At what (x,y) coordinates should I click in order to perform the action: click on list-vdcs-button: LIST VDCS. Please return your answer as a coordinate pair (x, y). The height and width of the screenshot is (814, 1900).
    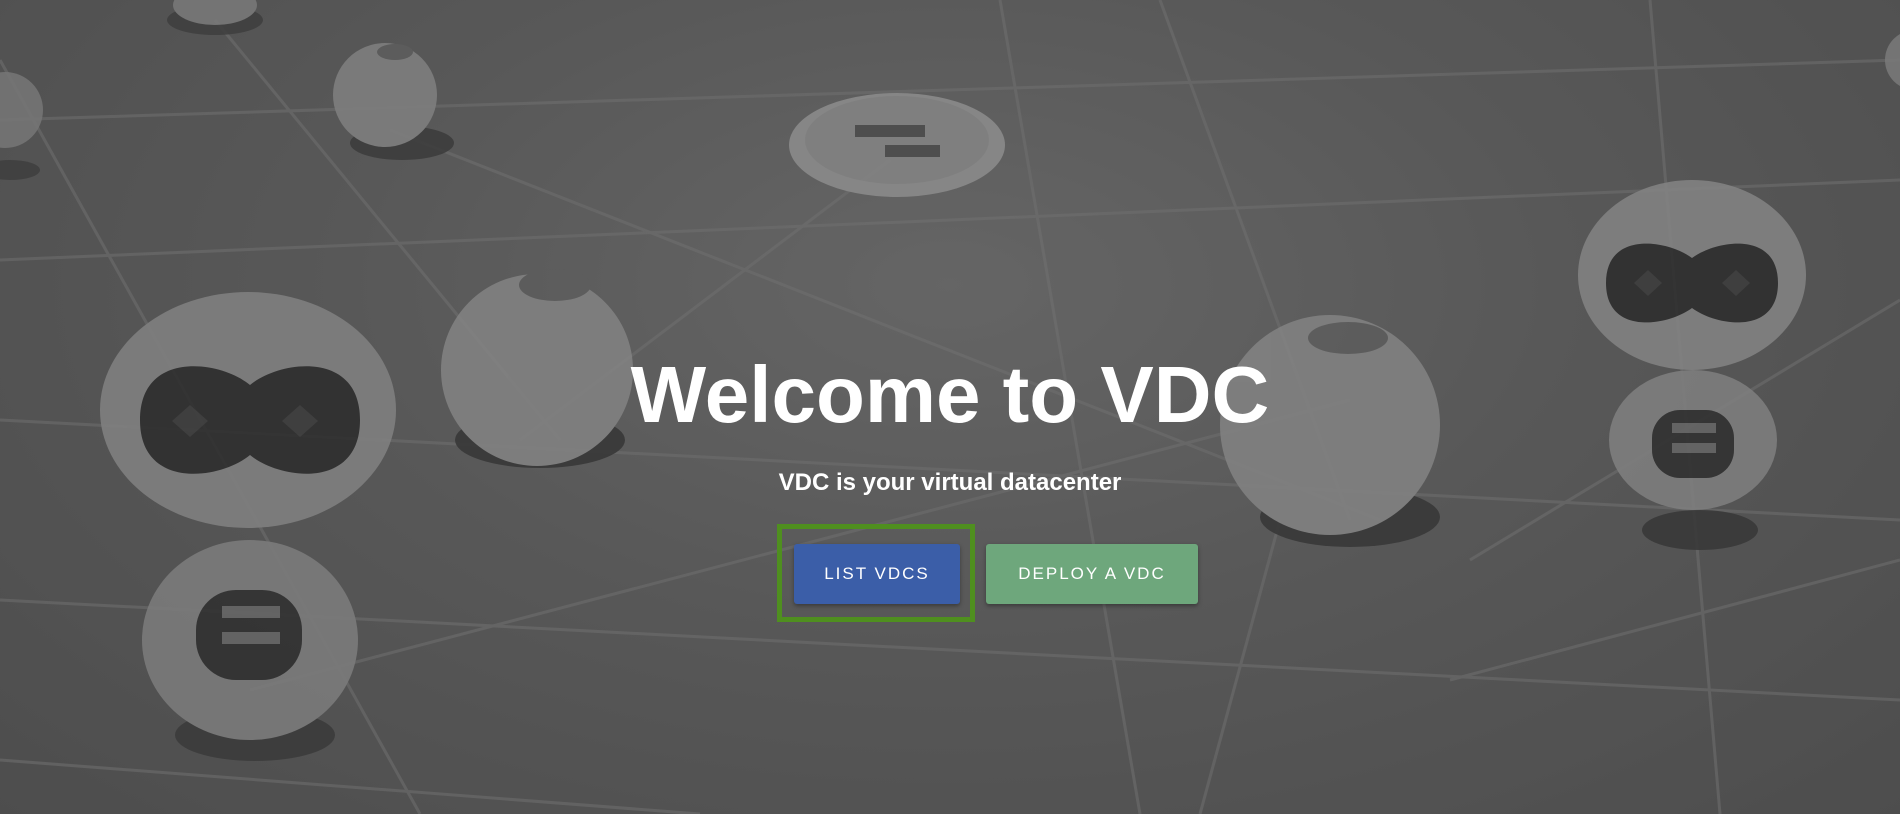
    Looking at the image, I should click on (877, 574).